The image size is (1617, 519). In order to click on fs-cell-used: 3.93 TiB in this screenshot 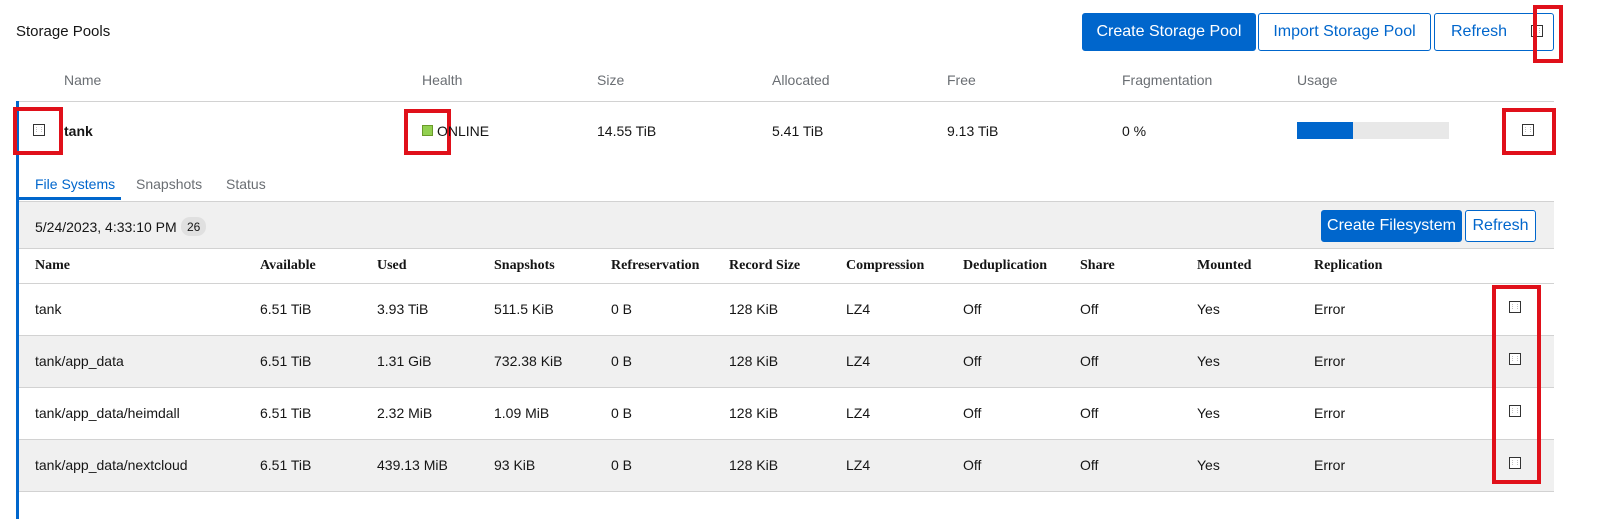, I will do `click(403, 309)`.